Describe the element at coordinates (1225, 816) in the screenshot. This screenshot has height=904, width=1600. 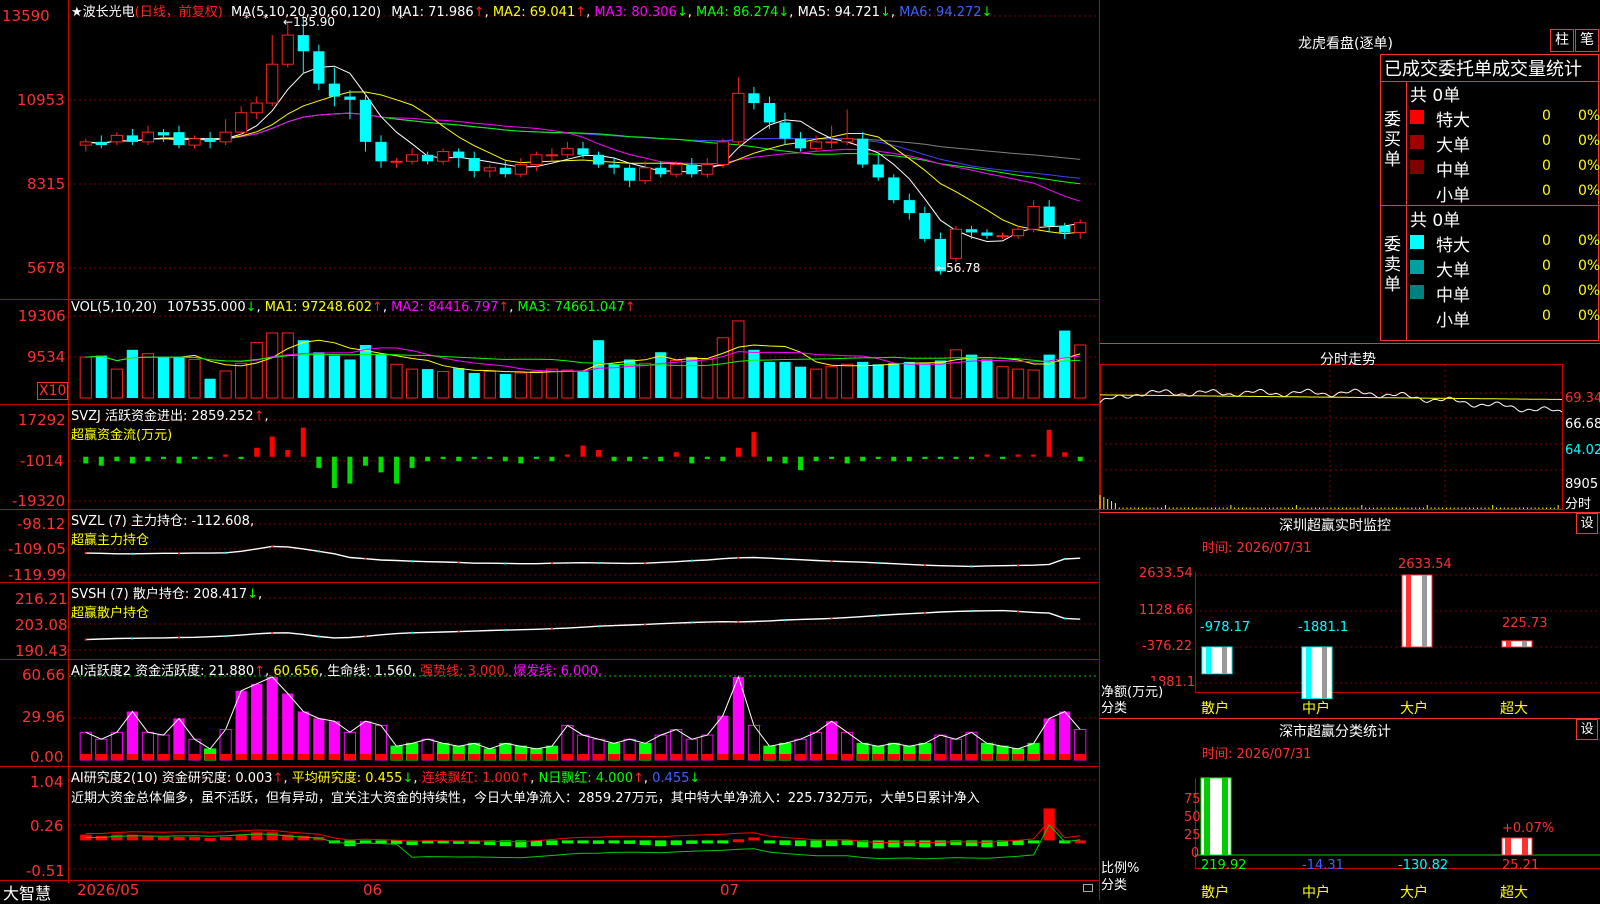
I see `classify-bar-stripe` at that location.